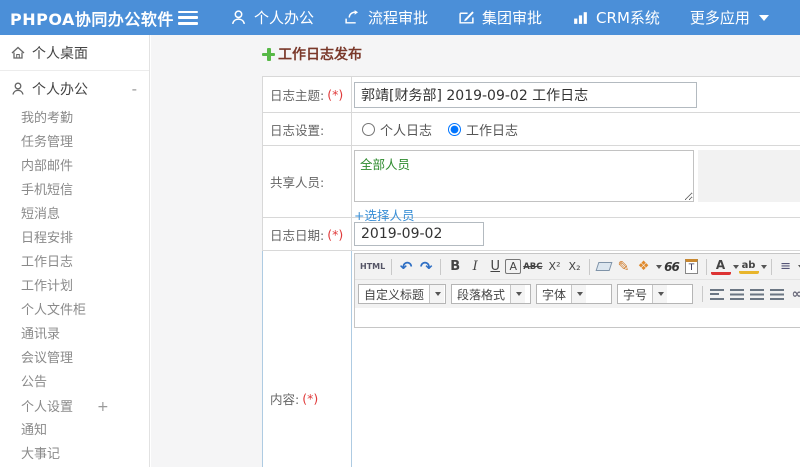  Describe the element at coordinates (720, 266) in the screenshot. I see `font-color-button: A` at that location.